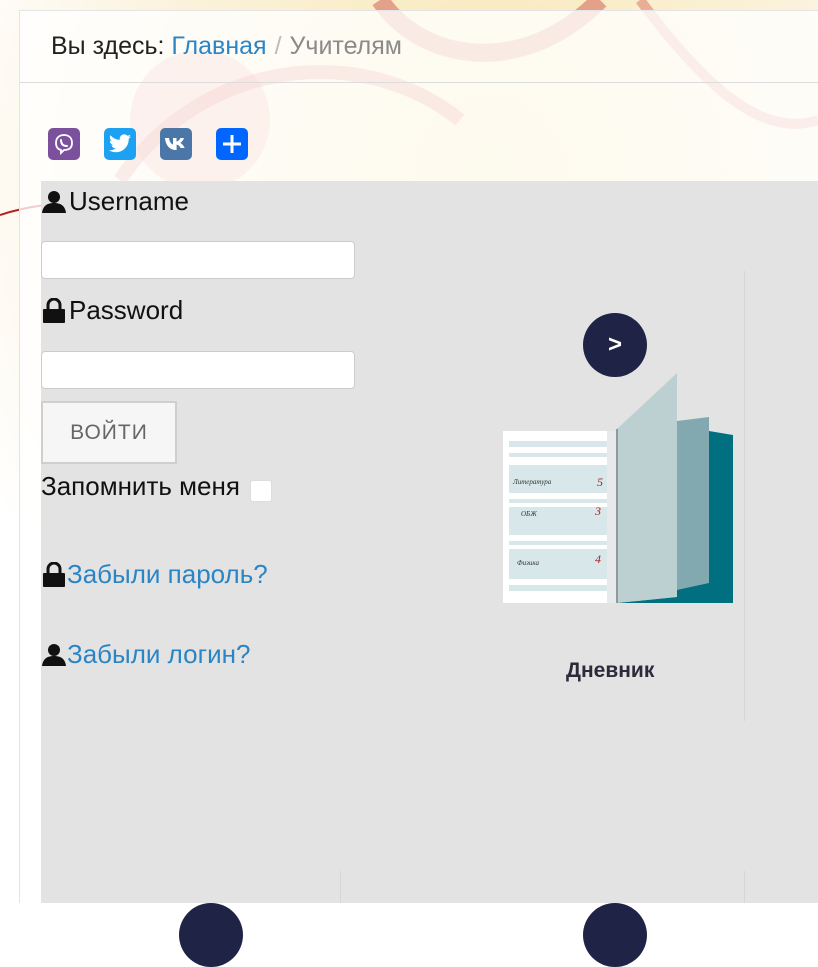 The image size is (818, 967). I want to click on forgot-login-link: Забыли логин?, so click(158, 654).